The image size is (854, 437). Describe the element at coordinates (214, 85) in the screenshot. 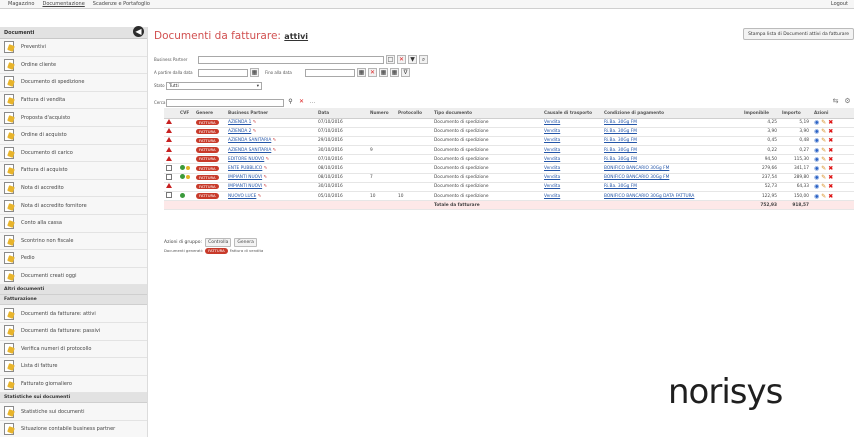

I see `state-select: Tutti ▾` at that location.